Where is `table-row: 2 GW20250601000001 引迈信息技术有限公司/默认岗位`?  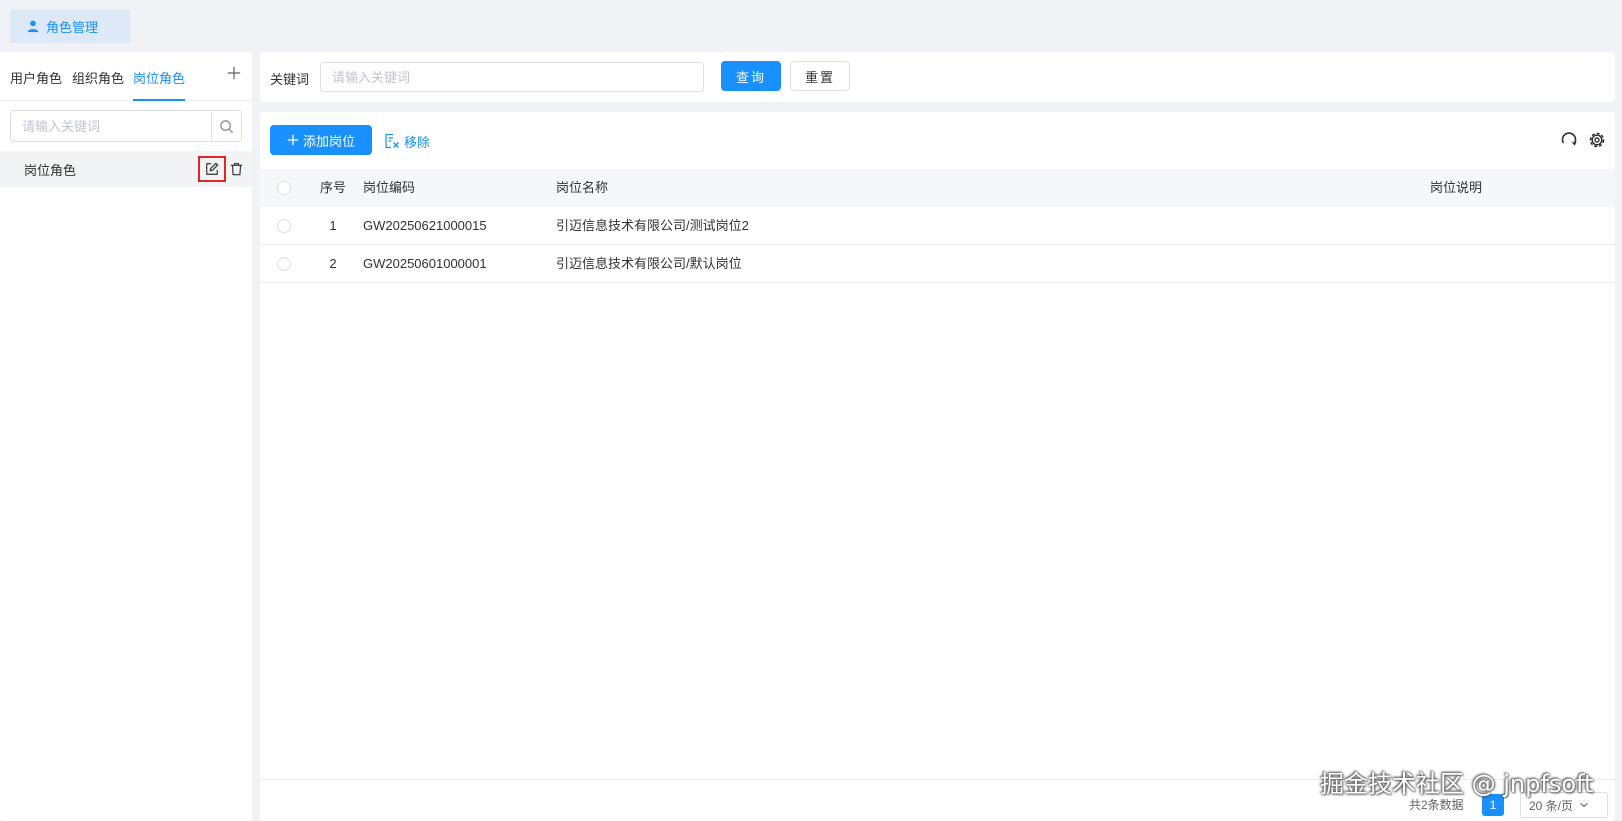 table-row: 2 GW20250601000001 引迈信息技术有限公司/默认岗位 is located at coordinates (937, 264).